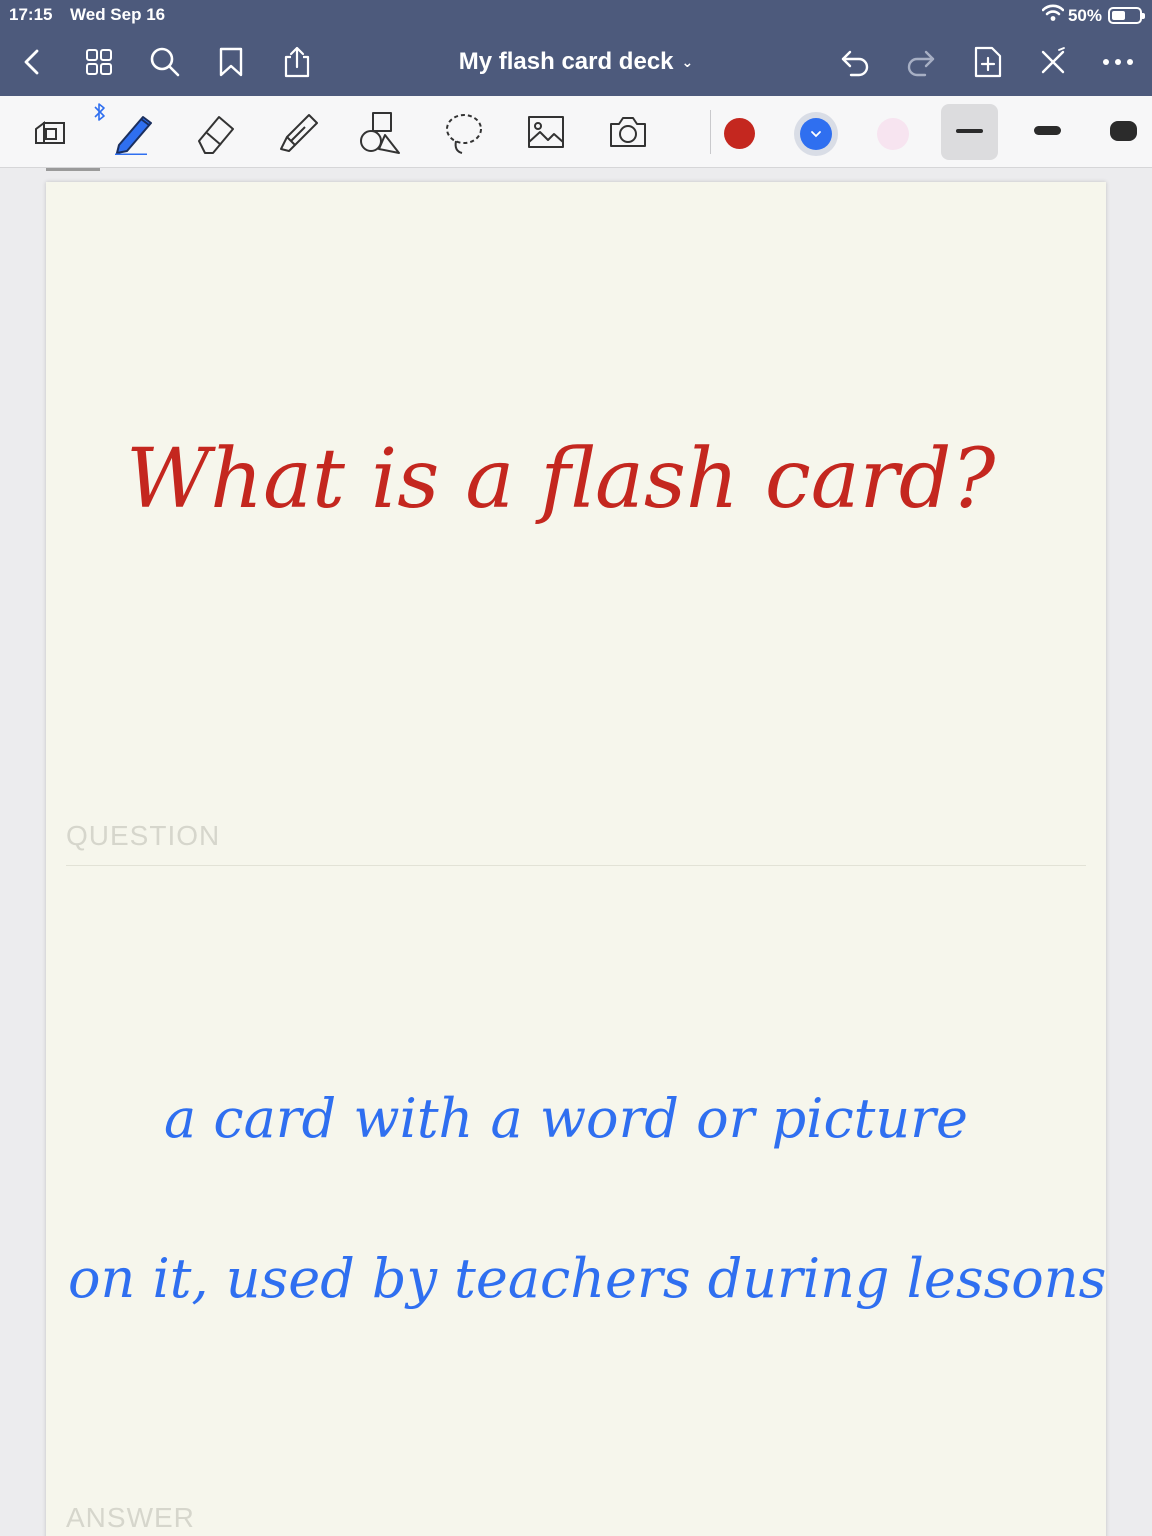  Describe the element at coordinates (576, 15) in the screenshot. I see `status-bar: 17:15 Wed Sep 16 50%` at that location.